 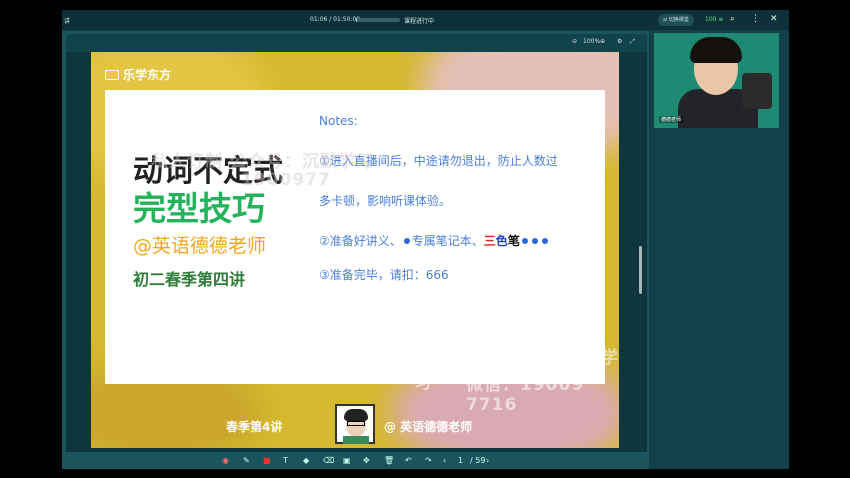 I want to click on color-icon: ■, so click(x=267, y=461).